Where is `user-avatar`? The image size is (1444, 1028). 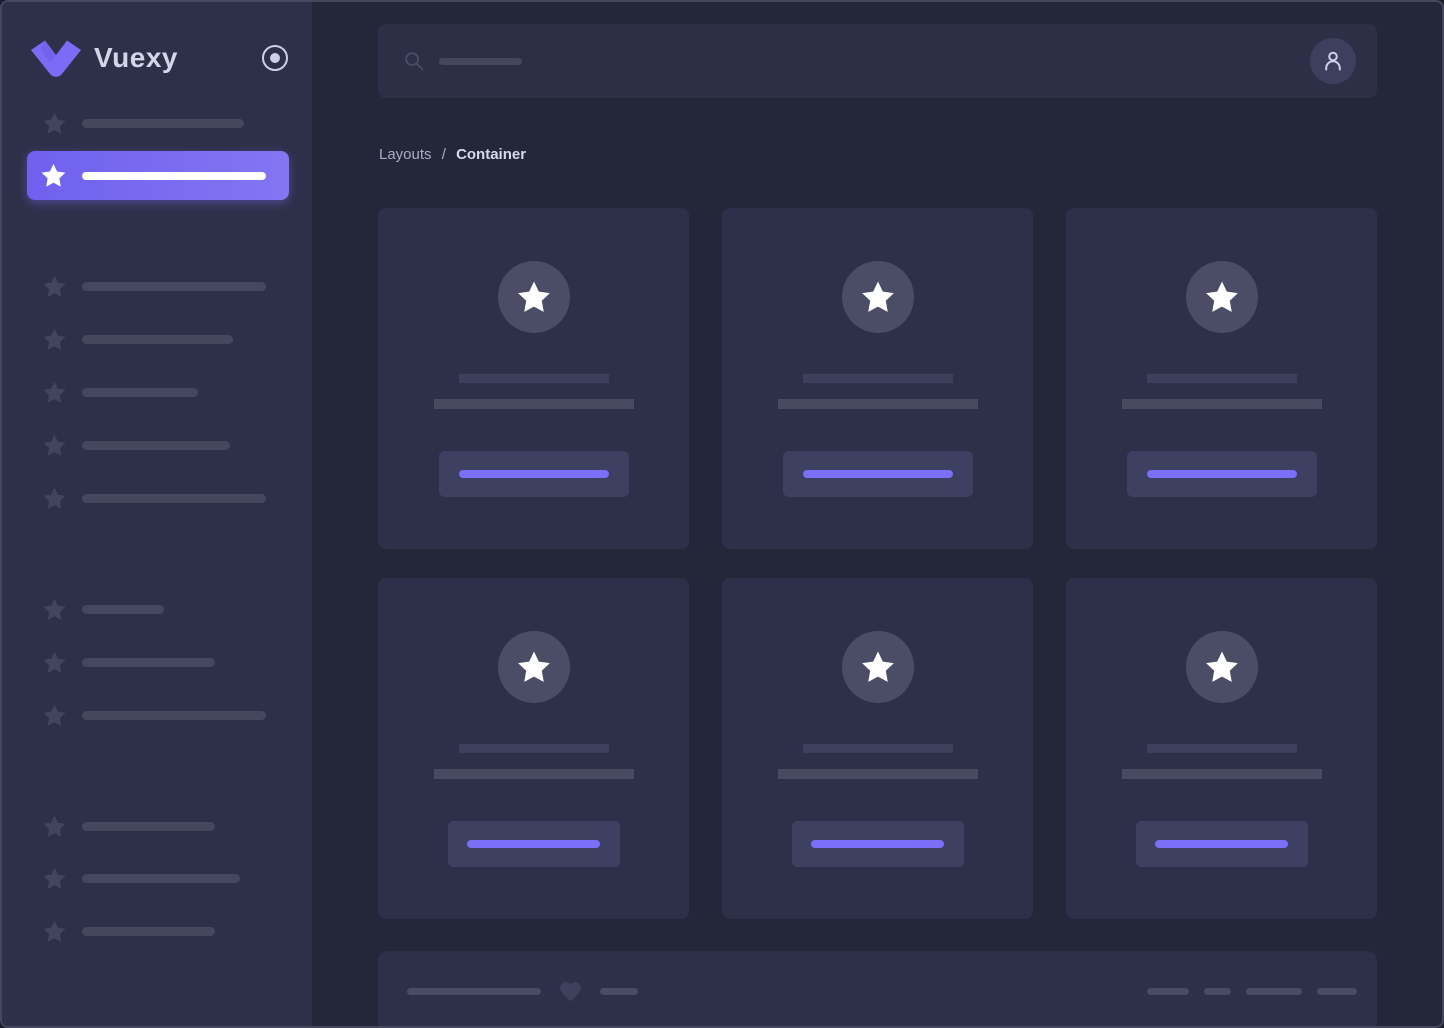 user-avatar is located at coordinates (1333, 61).